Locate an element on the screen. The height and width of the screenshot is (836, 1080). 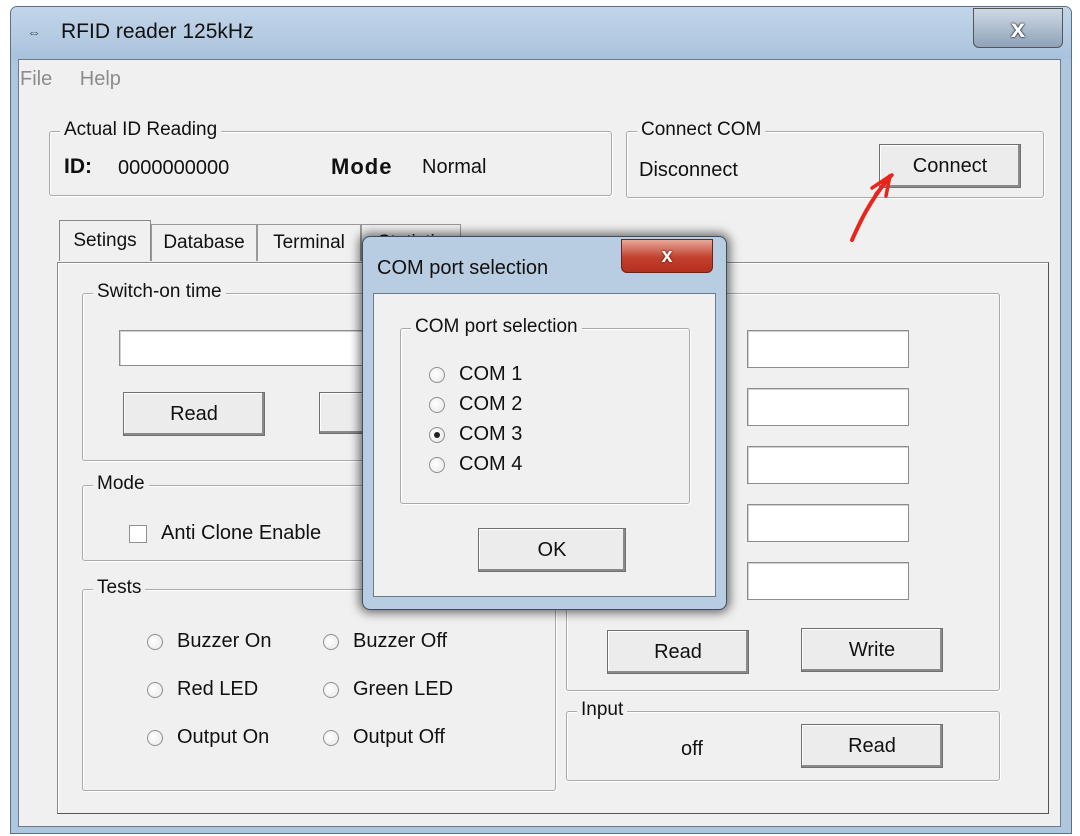
test-option-output-off: Output Off is located at coordinates (384, 737).